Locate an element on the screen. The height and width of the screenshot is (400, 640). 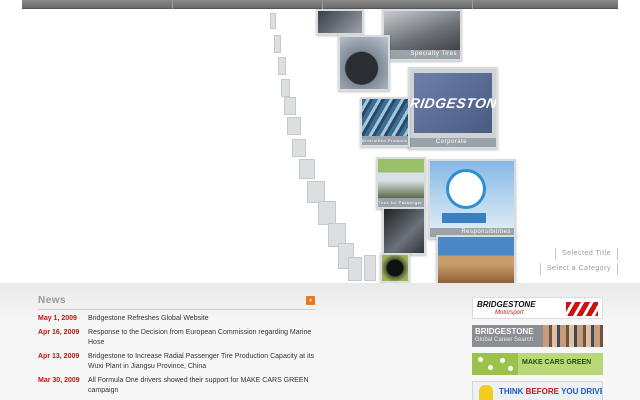
news-heading: News is located at coordinates (52, 300).